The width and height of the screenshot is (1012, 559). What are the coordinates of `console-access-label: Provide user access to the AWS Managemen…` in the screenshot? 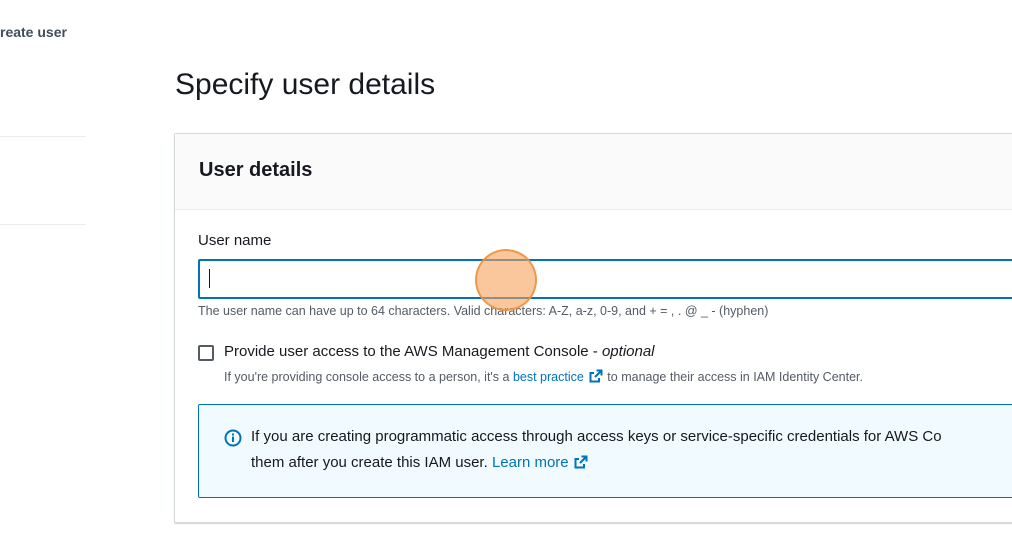 It's located at (439, 351).